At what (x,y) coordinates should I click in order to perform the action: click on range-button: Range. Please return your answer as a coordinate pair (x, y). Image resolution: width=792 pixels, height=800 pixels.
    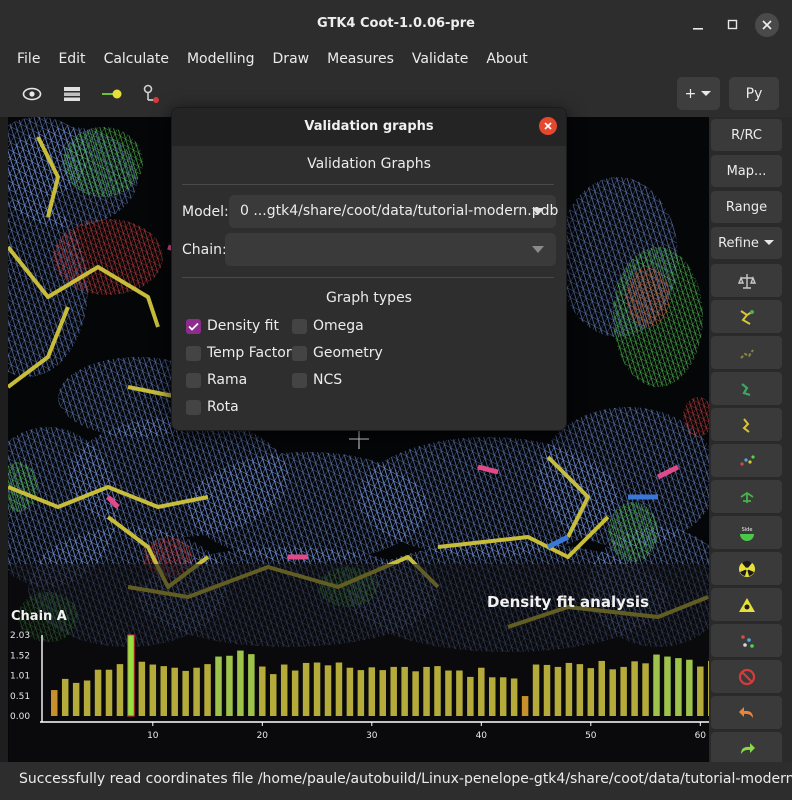
    Looking at the image, I should click on (746, 207).